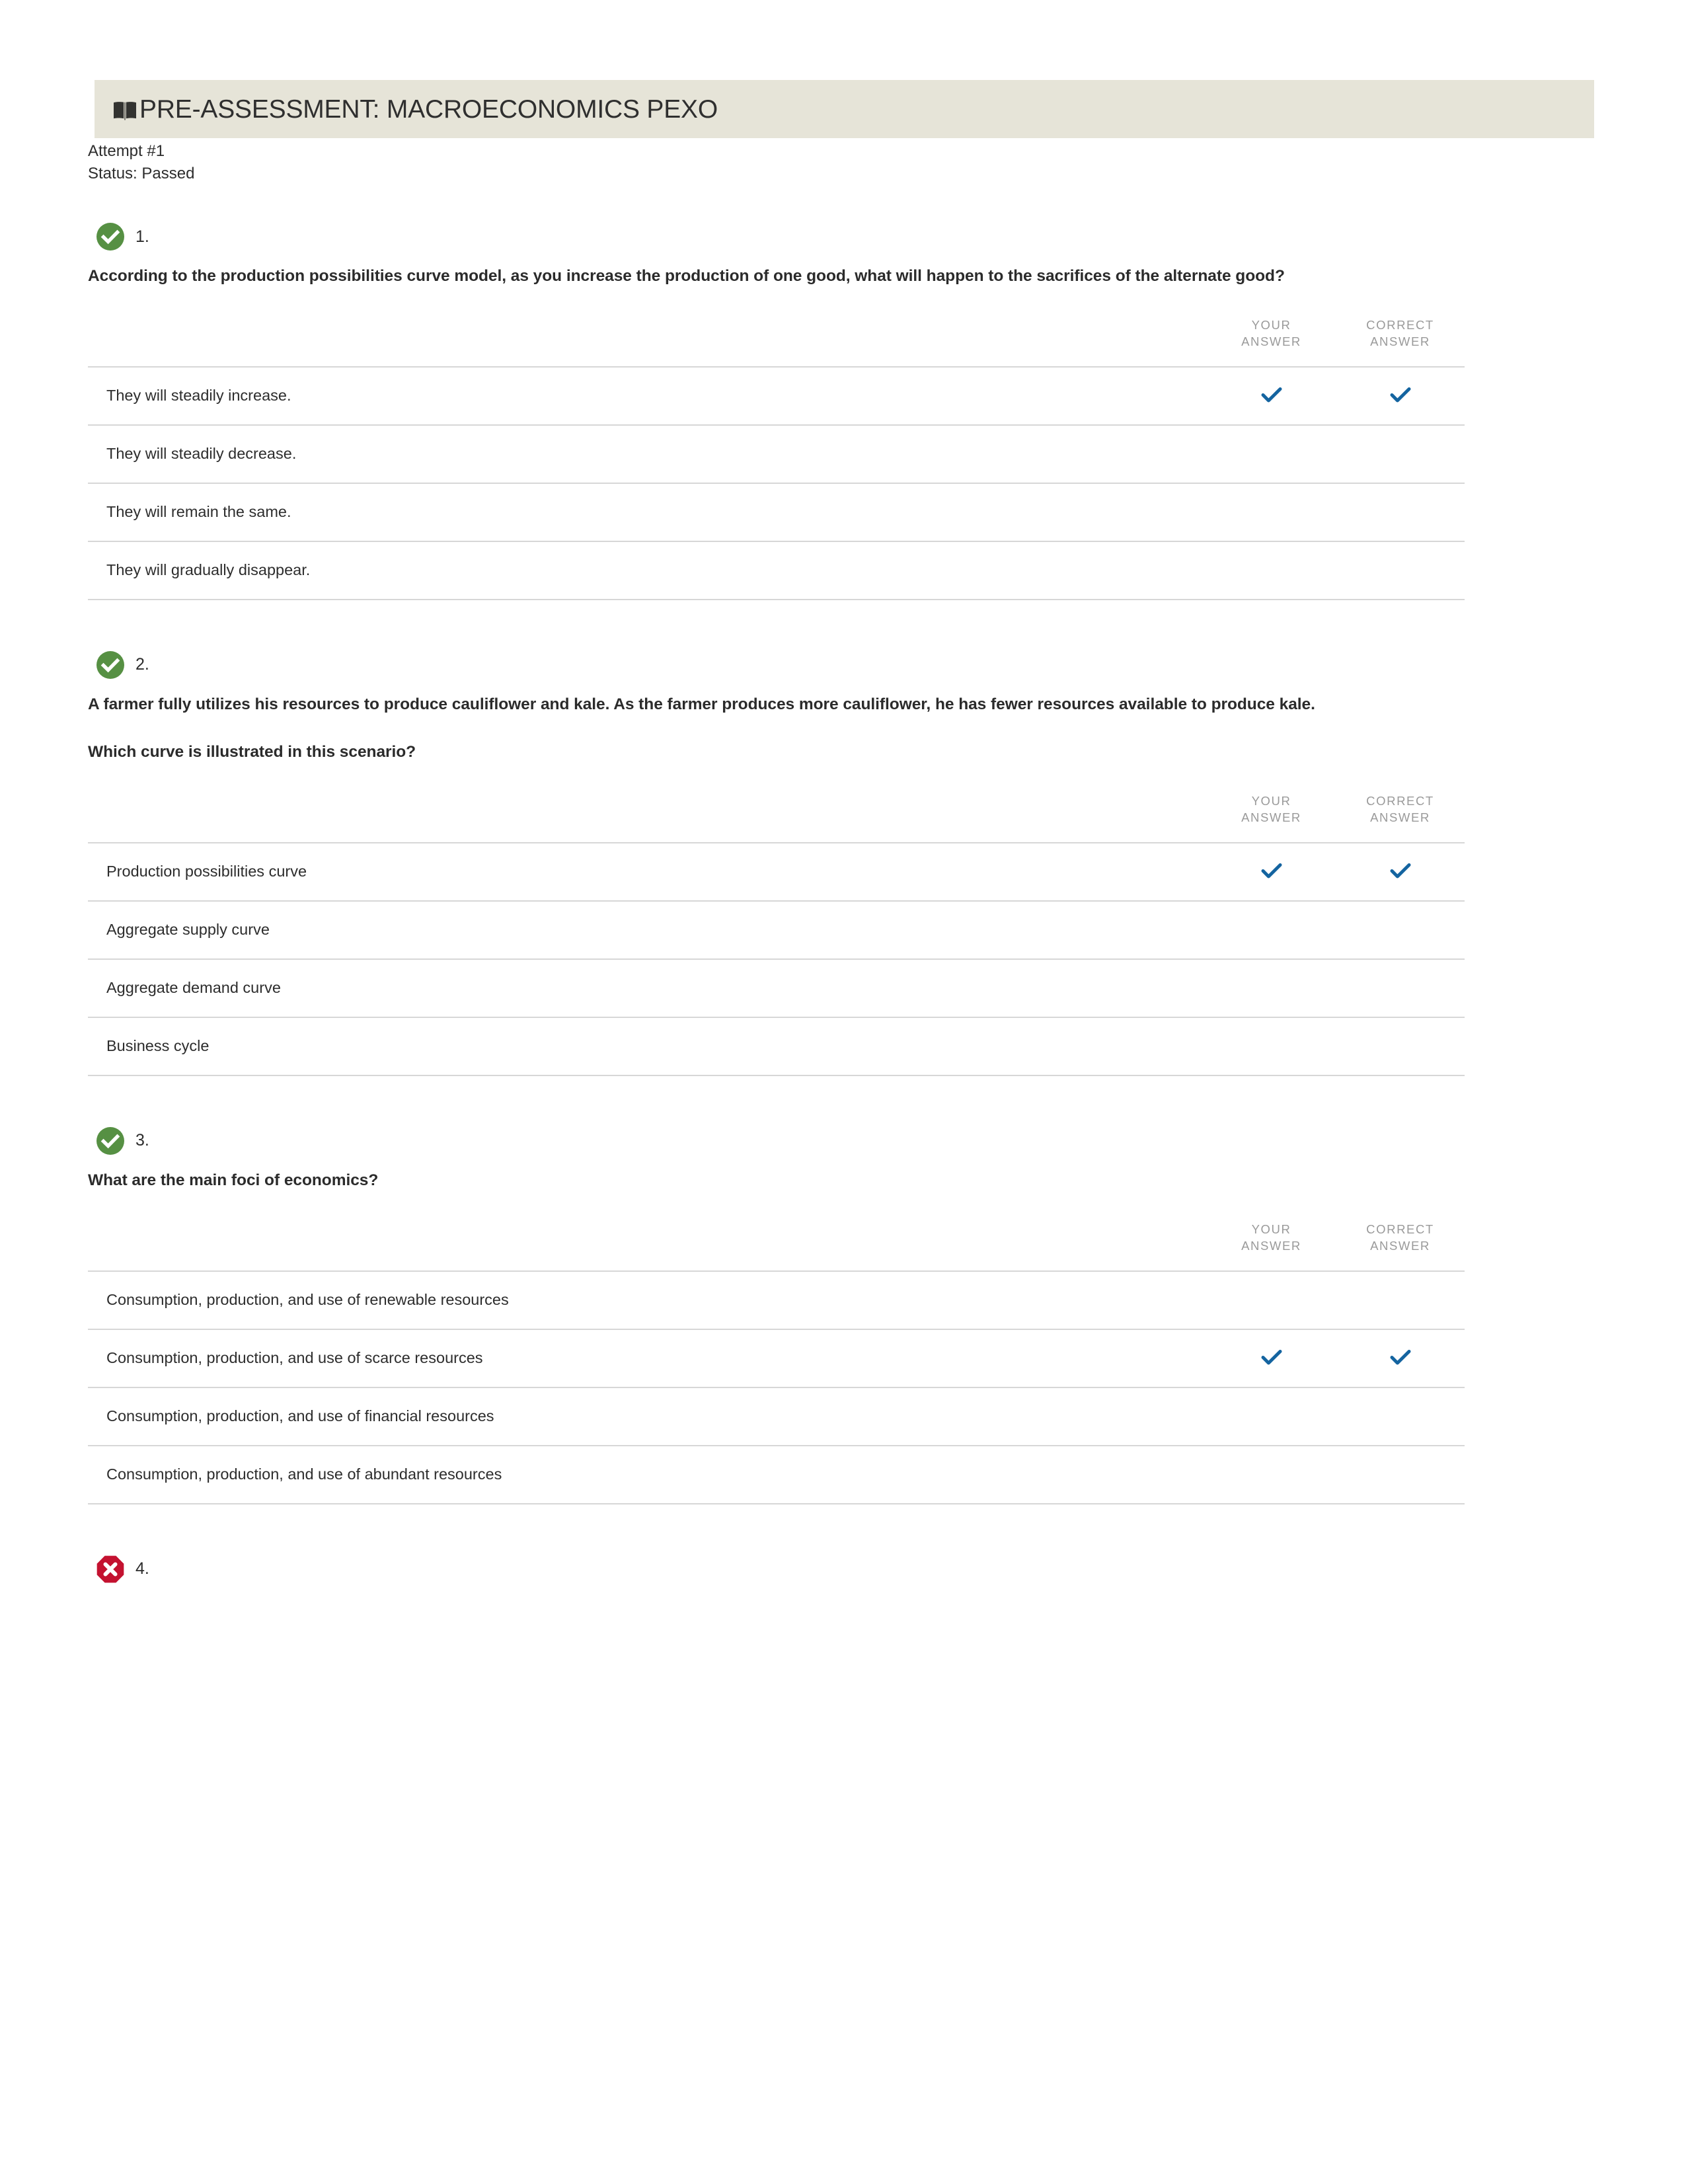  I want to click on answer-option-text: They will steadily decrease., so click(647, 454).